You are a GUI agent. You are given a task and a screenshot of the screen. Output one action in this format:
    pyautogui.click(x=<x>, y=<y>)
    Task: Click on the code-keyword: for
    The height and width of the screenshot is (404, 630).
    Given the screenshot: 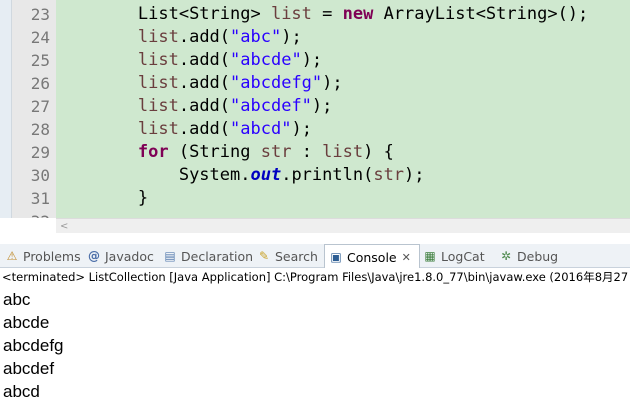 What is the action you would take?
    pyautogui.click(x=153, y=152)
    